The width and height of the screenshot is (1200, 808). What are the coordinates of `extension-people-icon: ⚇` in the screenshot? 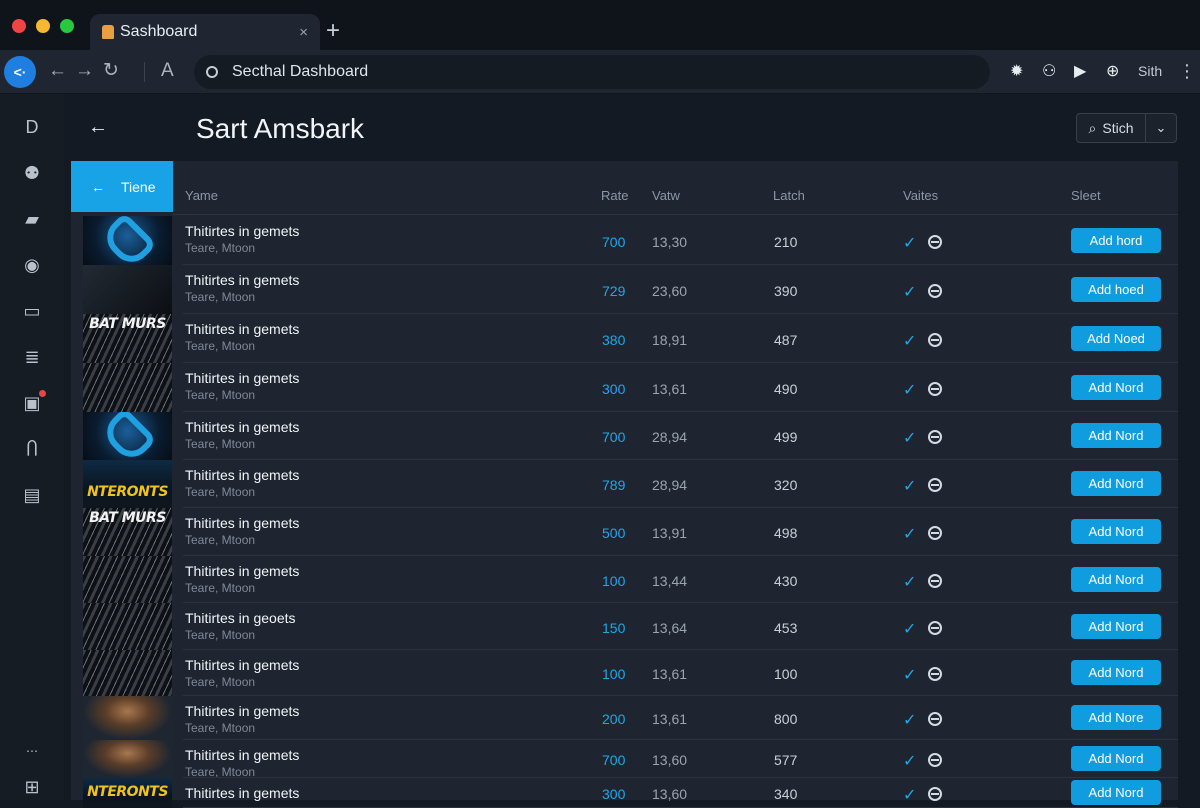 It's located at (1049, 72).